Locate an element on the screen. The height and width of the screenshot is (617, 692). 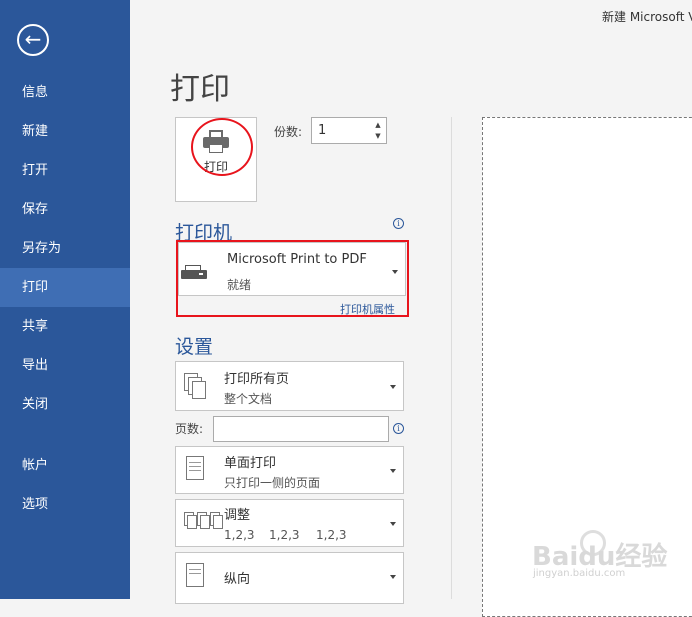
copies-label: 份数: is located at coordinates (288, 132).